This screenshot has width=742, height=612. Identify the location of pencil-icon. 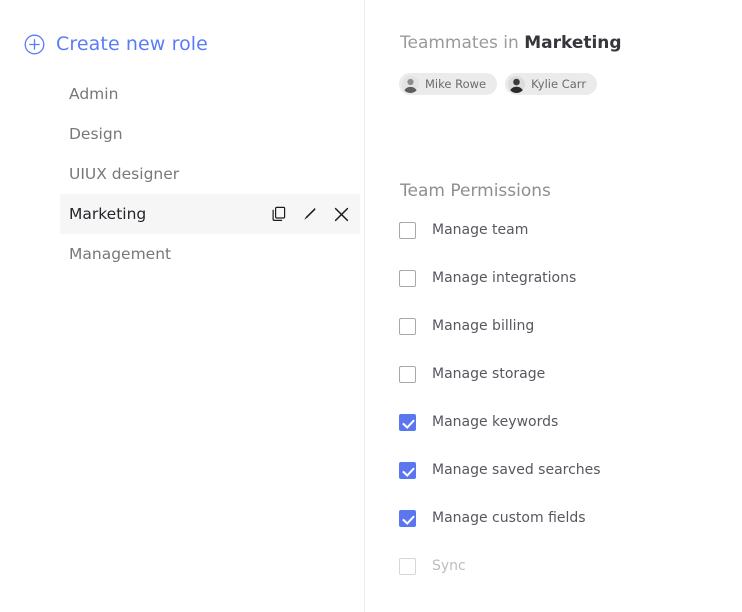
(310, 214).